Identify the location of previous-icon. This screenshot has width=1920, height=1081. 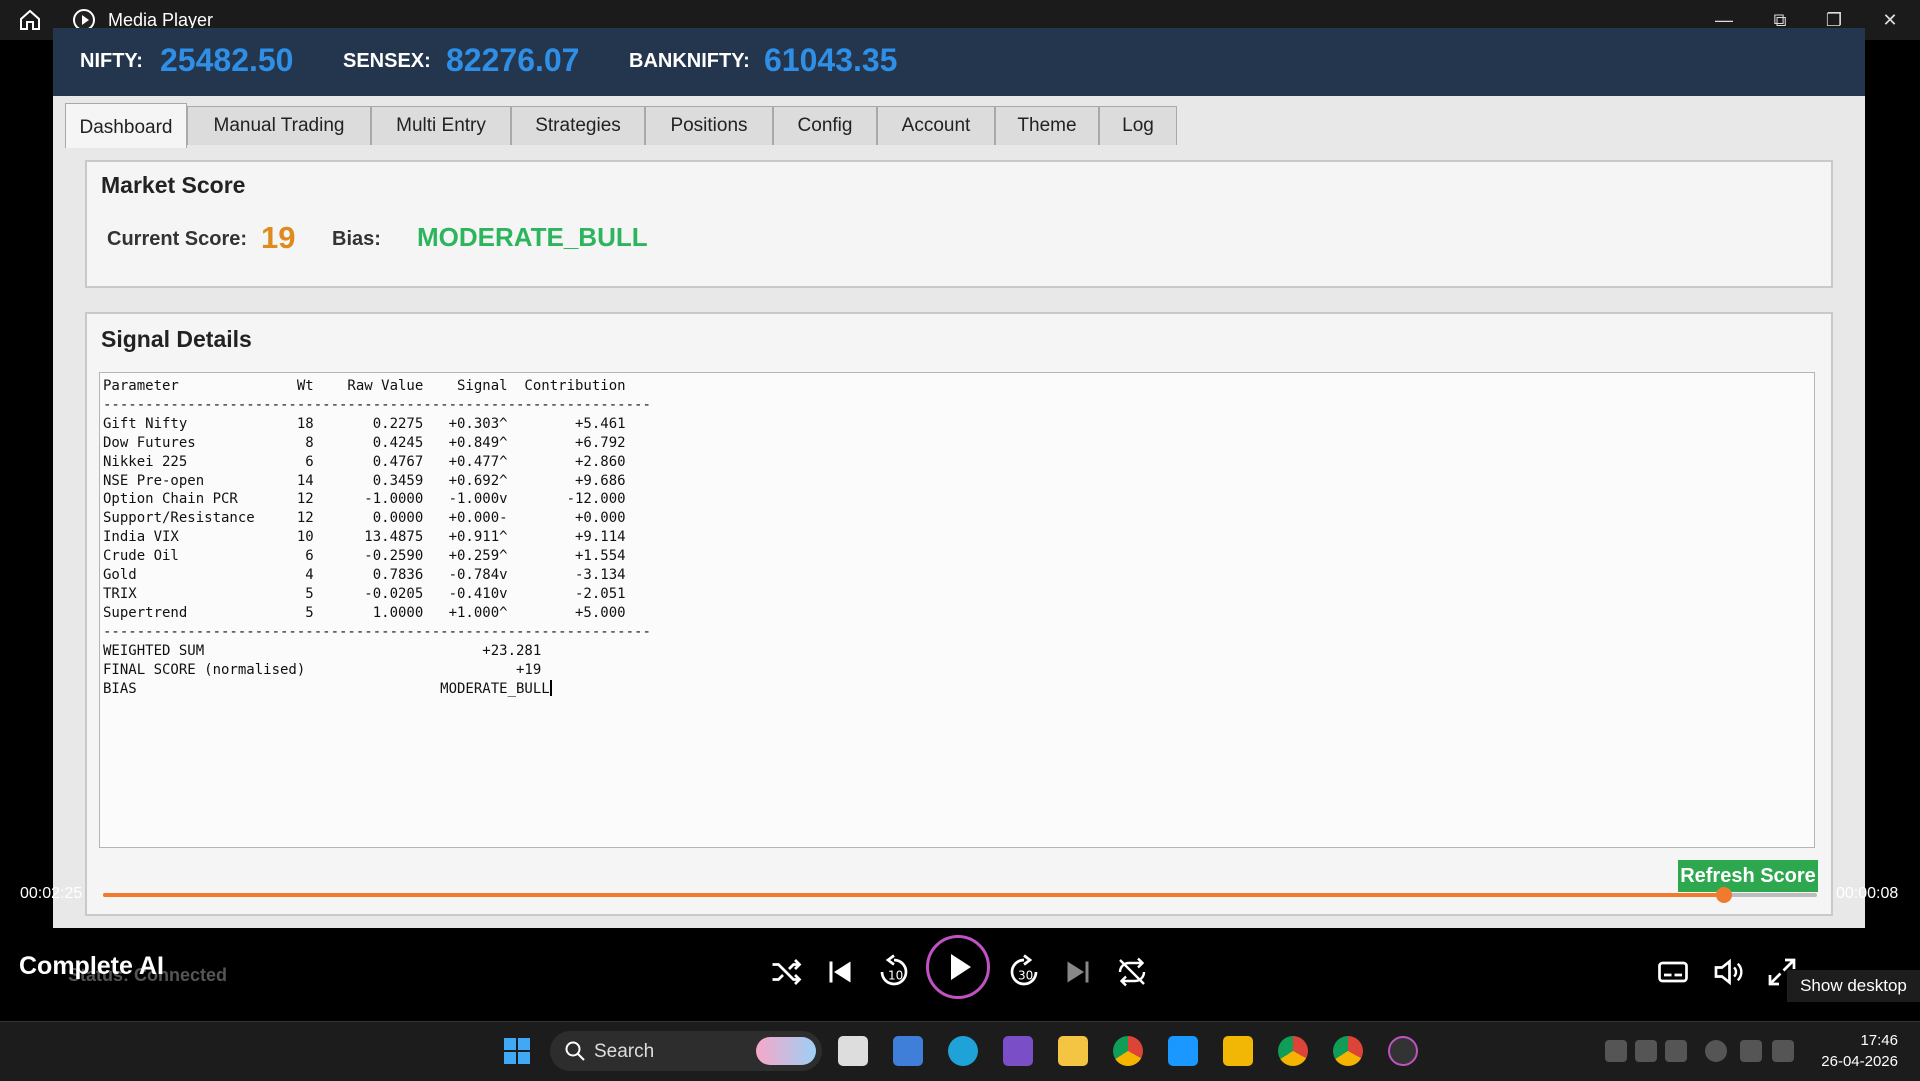
(840, 972).